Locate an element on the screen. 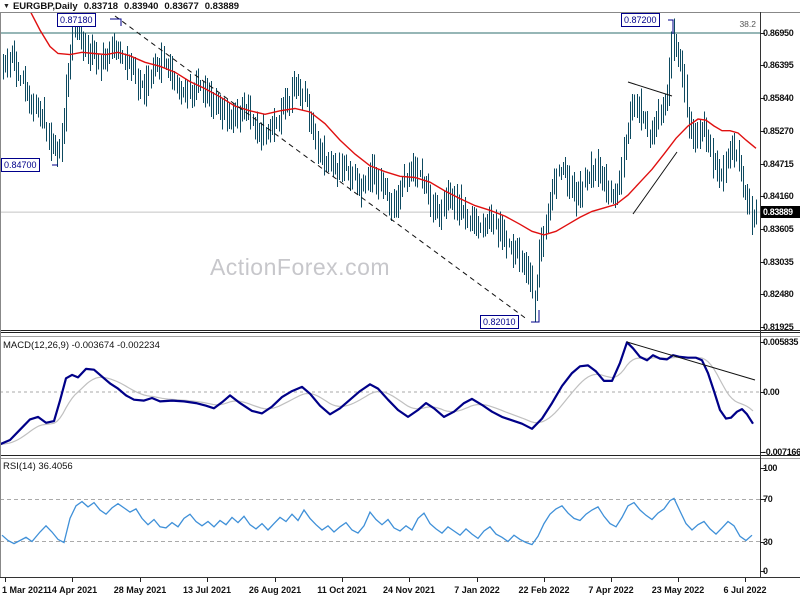 The height and width of the screenshot is (600, 800). price-axis-label: 0.82480 is located at coordinates (778, 294).